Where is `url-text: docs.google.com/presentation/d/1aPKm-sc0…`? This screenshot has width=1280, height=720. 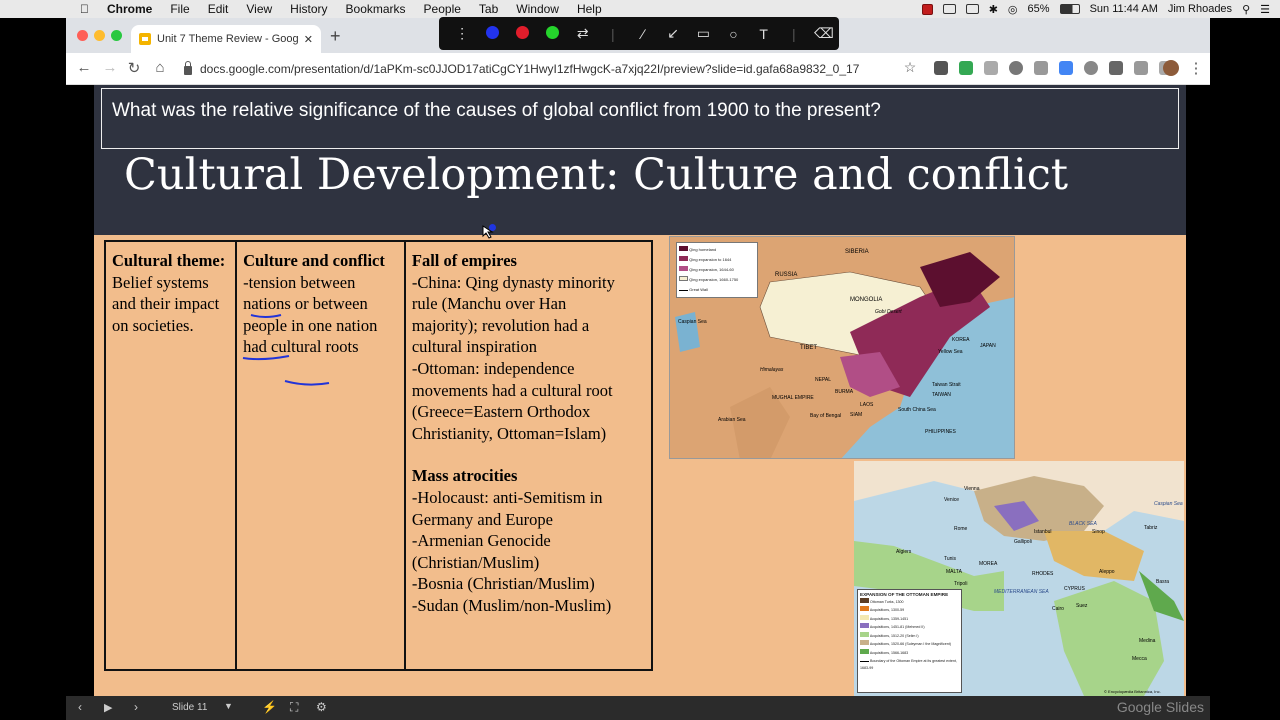
url-text: docs.google.com/presentation/d/1aPKm-sc0… is located at coordinates (529, 69).